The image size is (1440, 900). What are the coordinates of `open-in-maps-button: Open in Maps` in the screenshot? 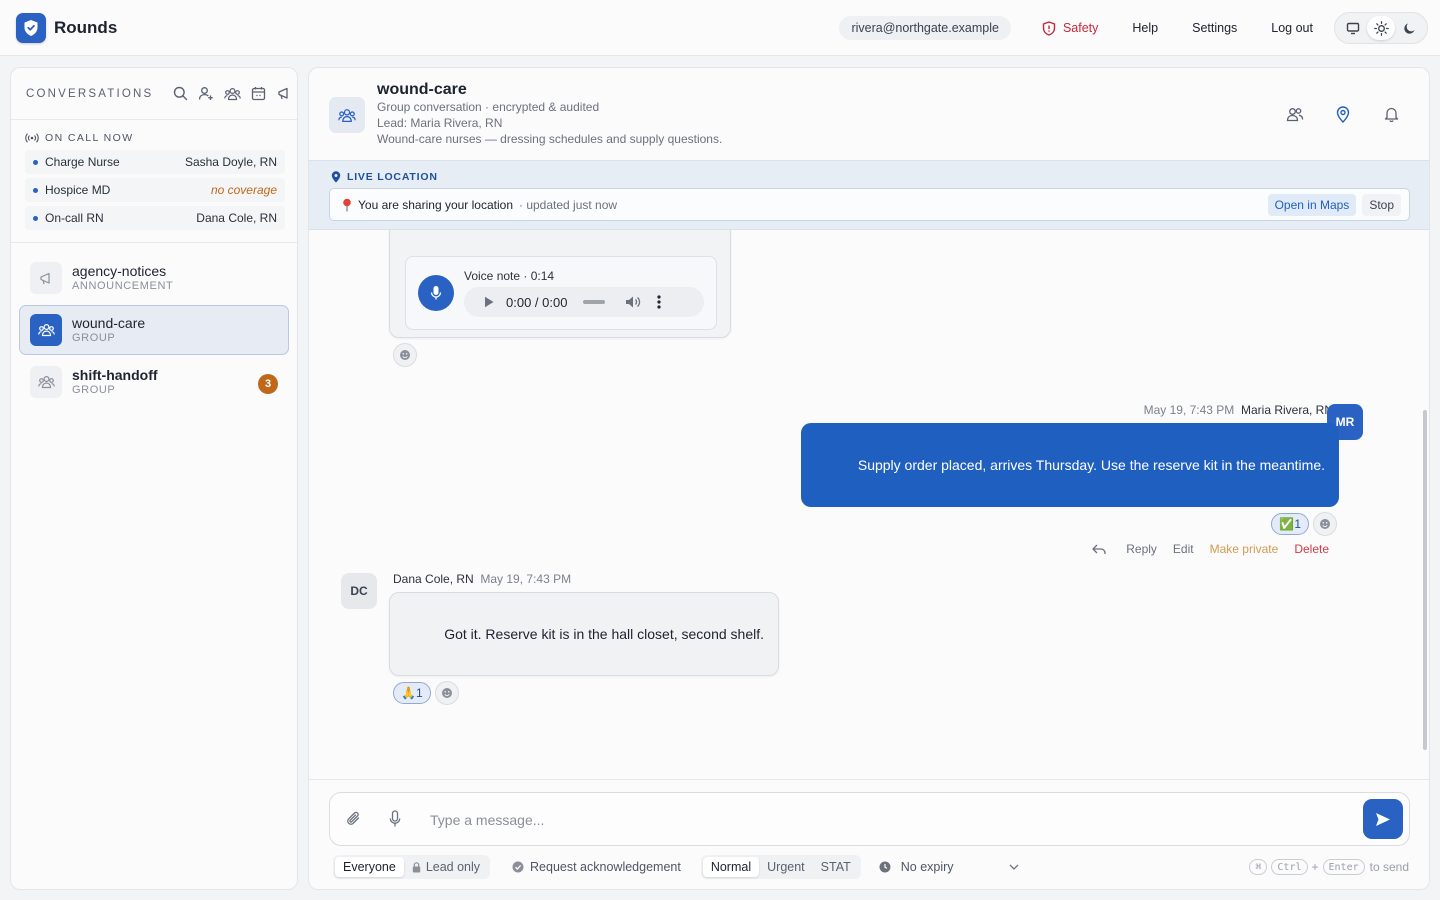 It's located at (1312, 205).